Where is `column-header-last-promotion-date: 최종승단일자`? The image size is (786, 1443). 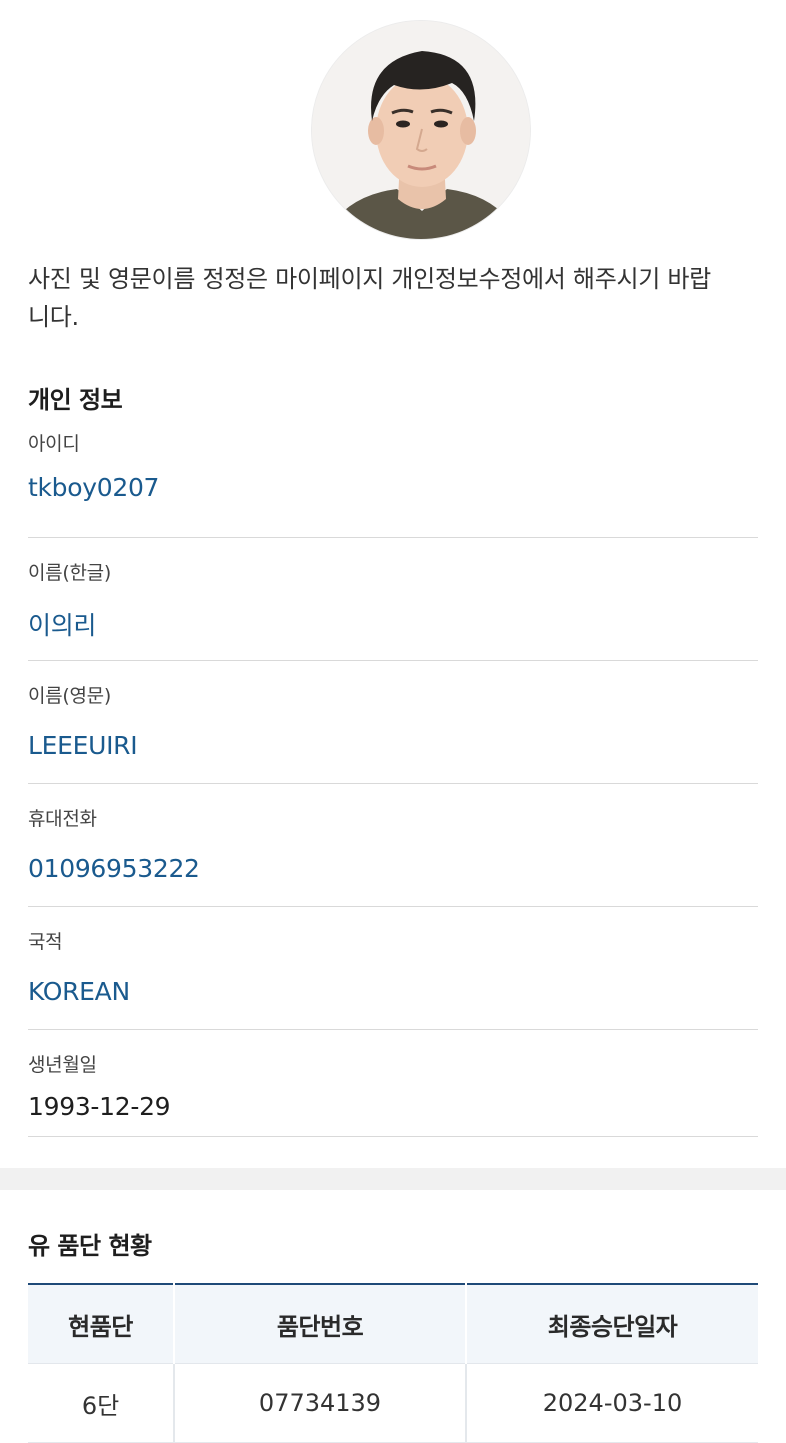
column-header-last-promotion-date: 최종승단일자 is located at coordinates (612, 1323).